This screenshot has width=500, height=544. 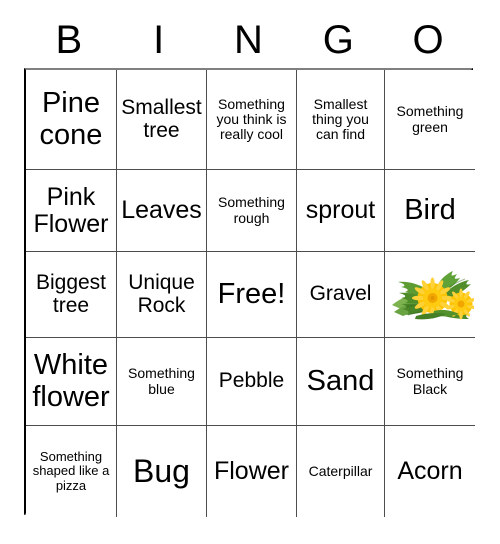 I want to click on dandelion-photo, so click(x=430, y=294).